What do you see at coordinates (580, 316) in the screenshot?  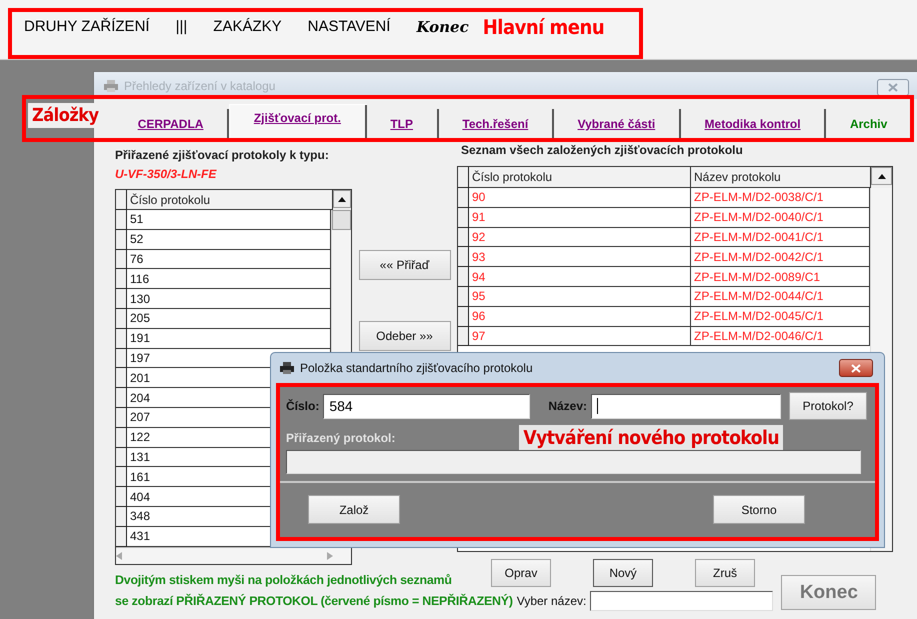 I see `table-cell: 96` at bounding box center [580, 316].